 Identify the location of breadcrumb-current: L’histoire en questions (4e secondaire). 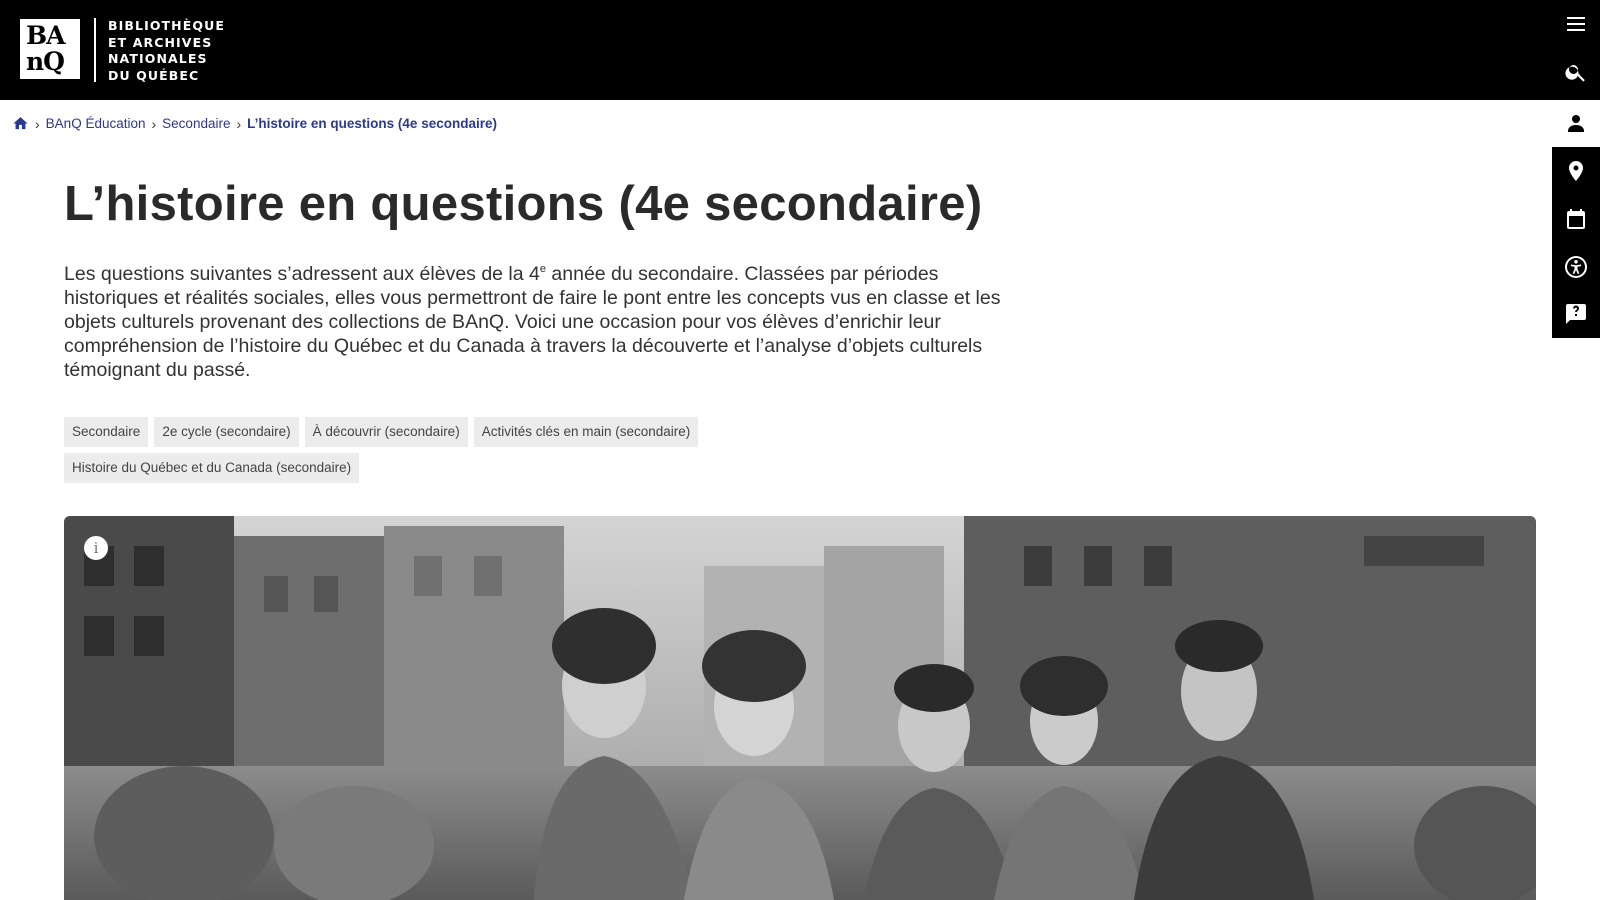
(372, 123).